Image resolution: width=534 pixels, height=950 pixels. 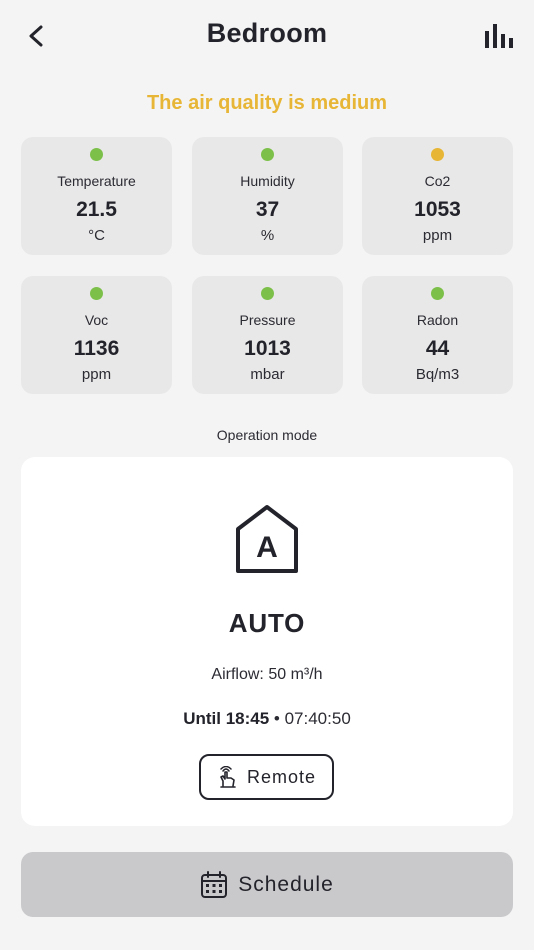 I want to click on mode-letter: A, so click(x=267, y=547).